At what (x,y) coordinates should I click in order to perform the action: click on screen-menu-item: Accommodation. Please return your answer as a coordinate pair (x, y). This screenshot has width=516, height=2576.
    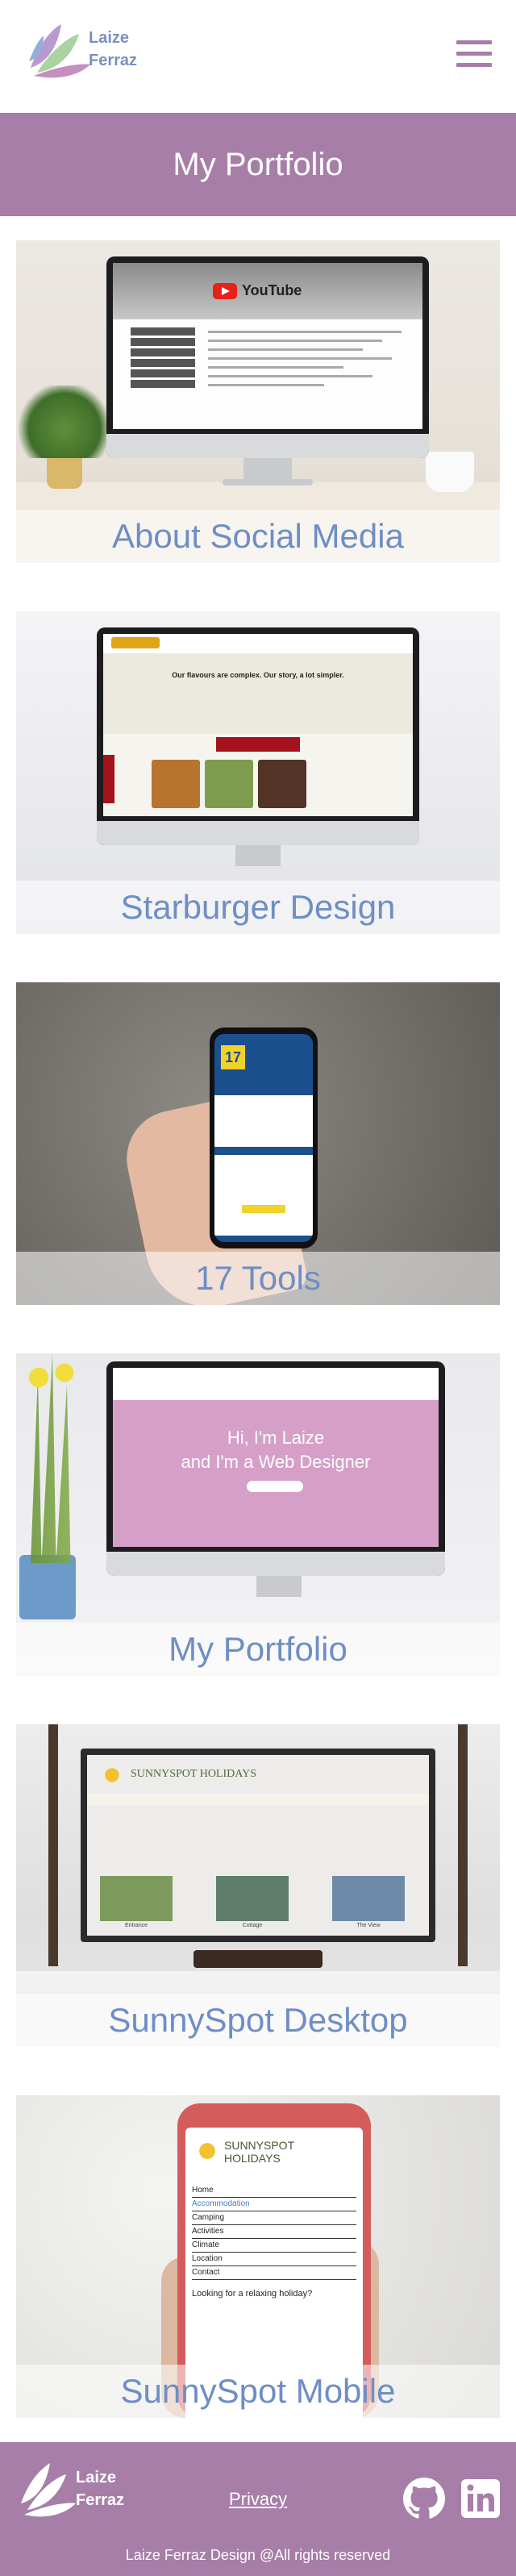
    Looking at the image, I should click on (274, 2204).